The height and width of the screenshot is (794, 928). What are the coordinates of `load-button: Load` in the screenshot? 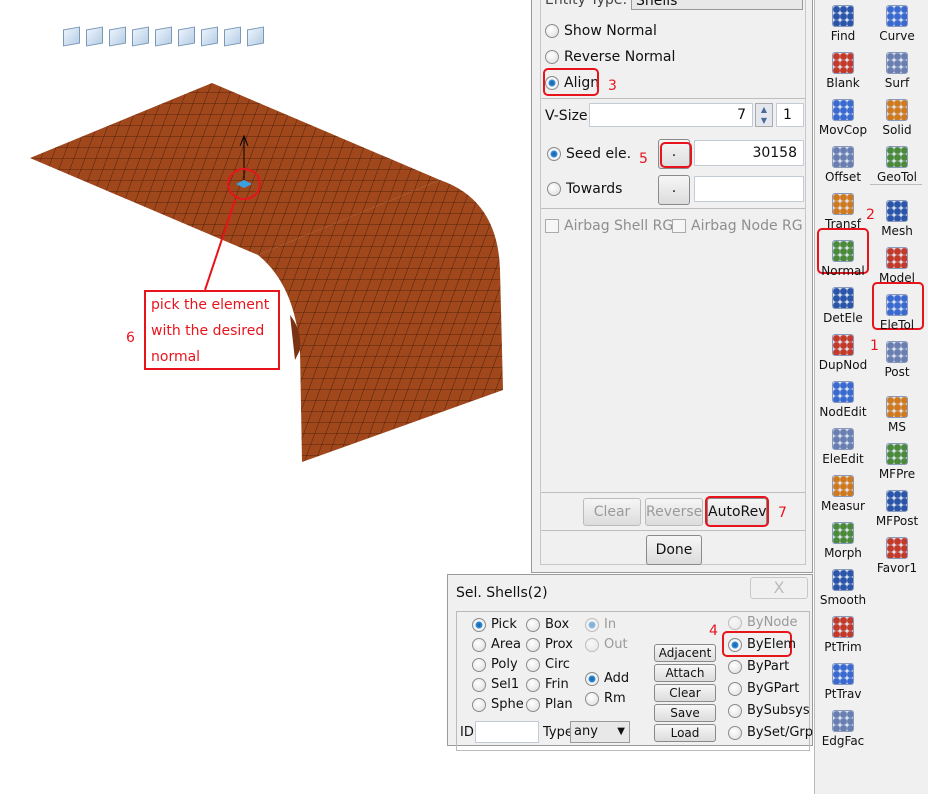 It's located at (685, 733).